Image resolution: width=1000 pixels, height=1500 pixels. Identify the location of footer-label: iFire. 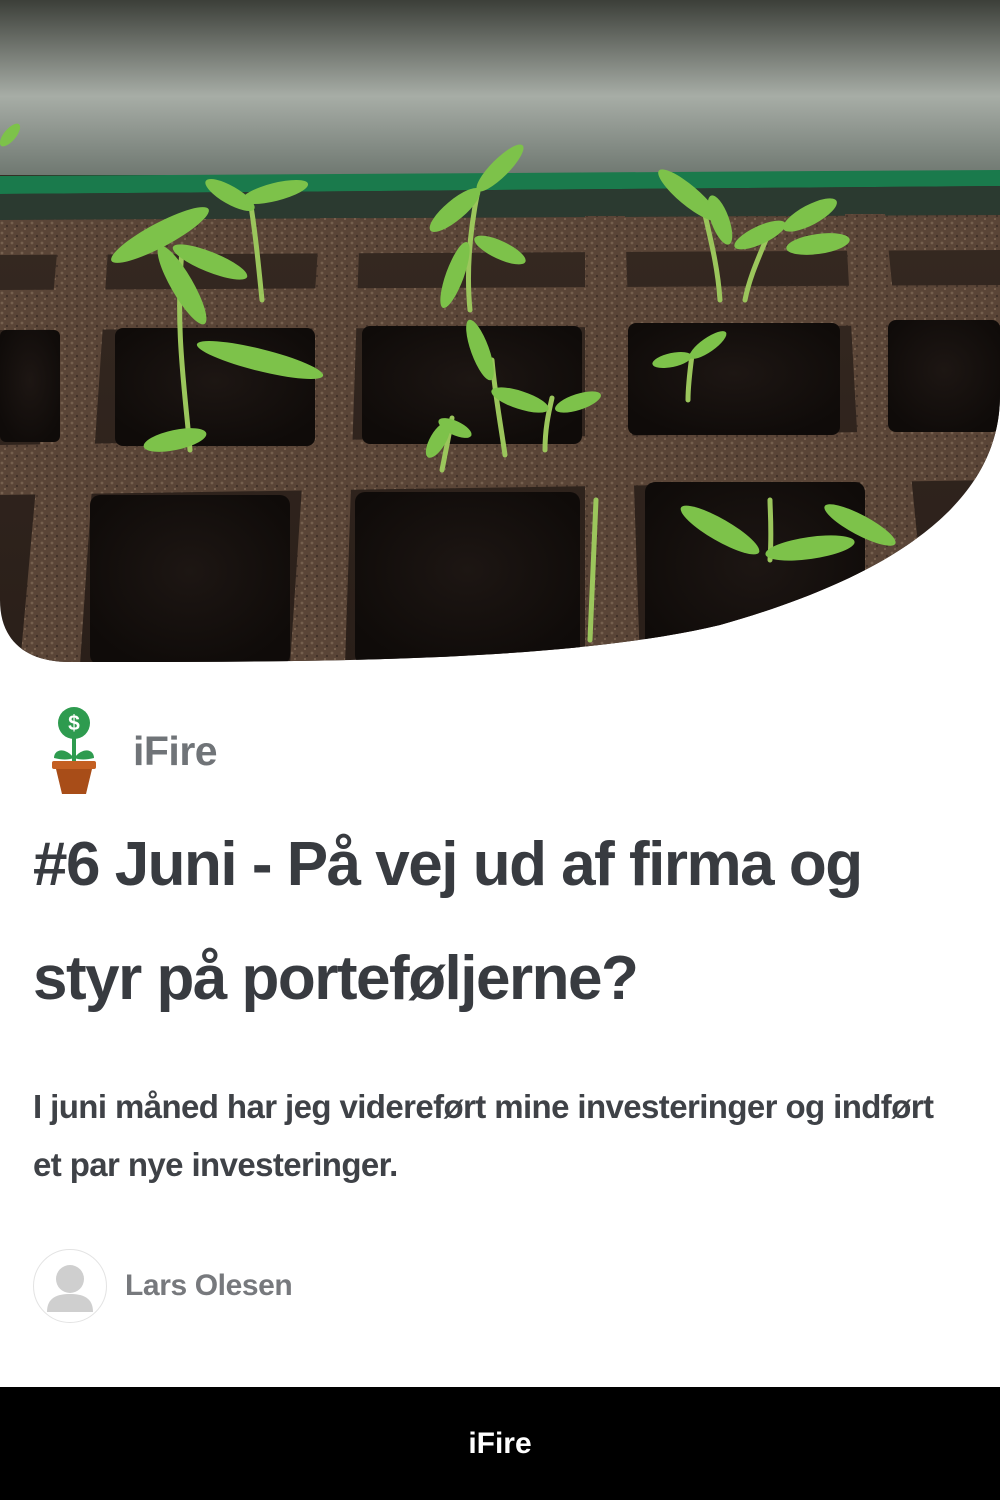
(500, 1443).